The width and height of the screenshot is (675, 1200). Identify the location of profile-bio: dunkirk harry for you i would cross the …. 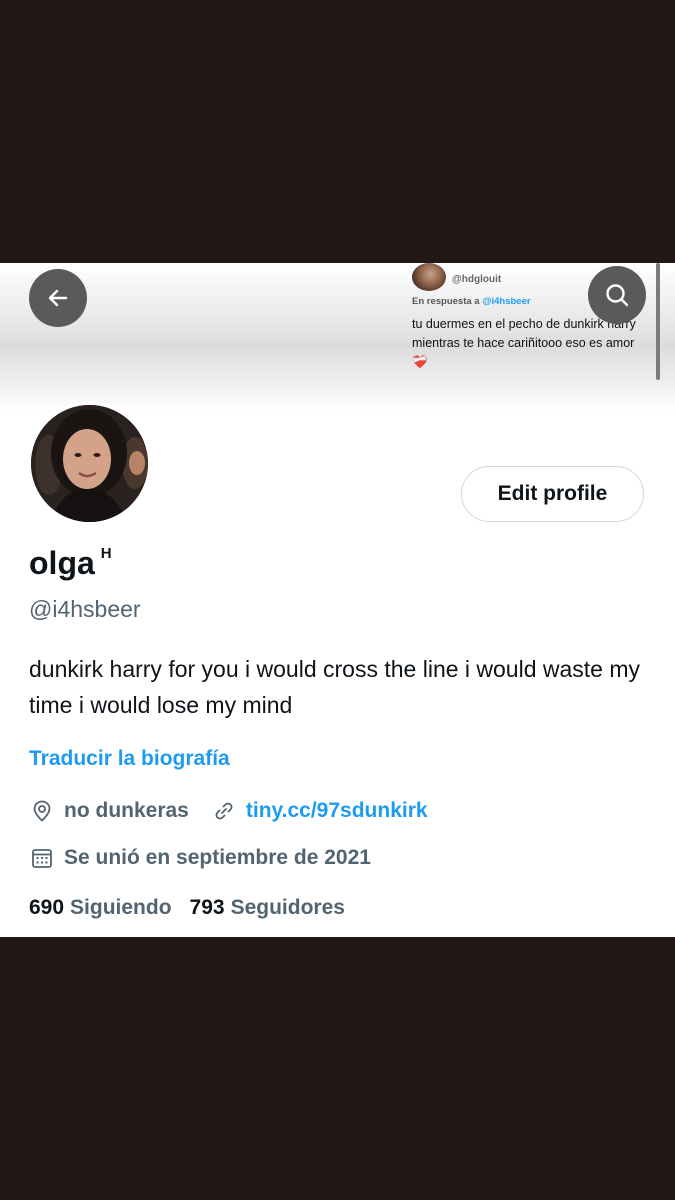
(335, 687).